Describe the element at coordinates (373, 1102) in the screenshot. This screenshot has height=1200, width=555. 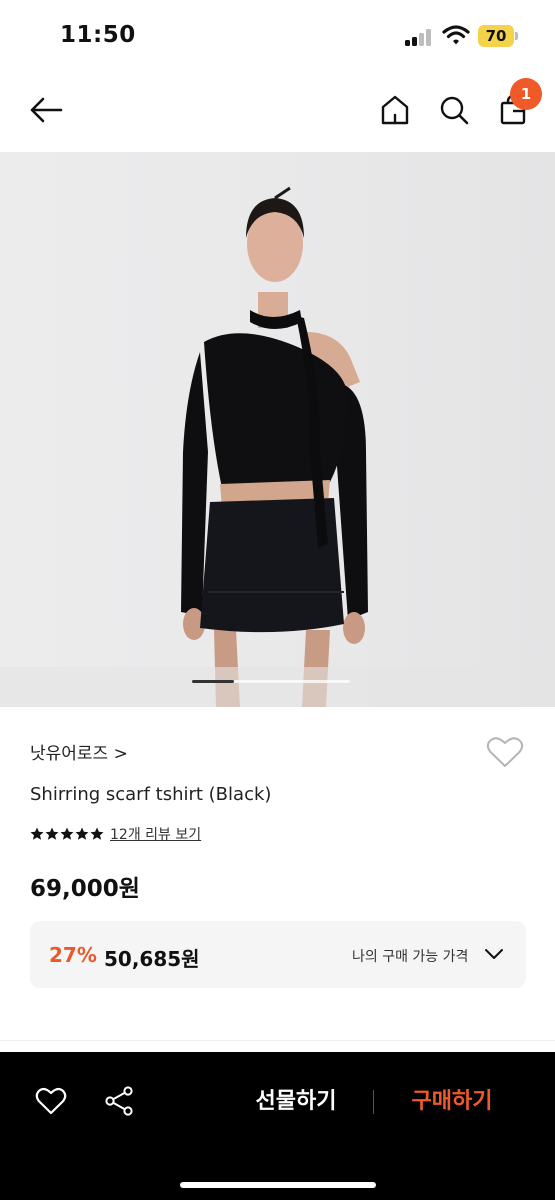
I see `bar-divider` at that location.